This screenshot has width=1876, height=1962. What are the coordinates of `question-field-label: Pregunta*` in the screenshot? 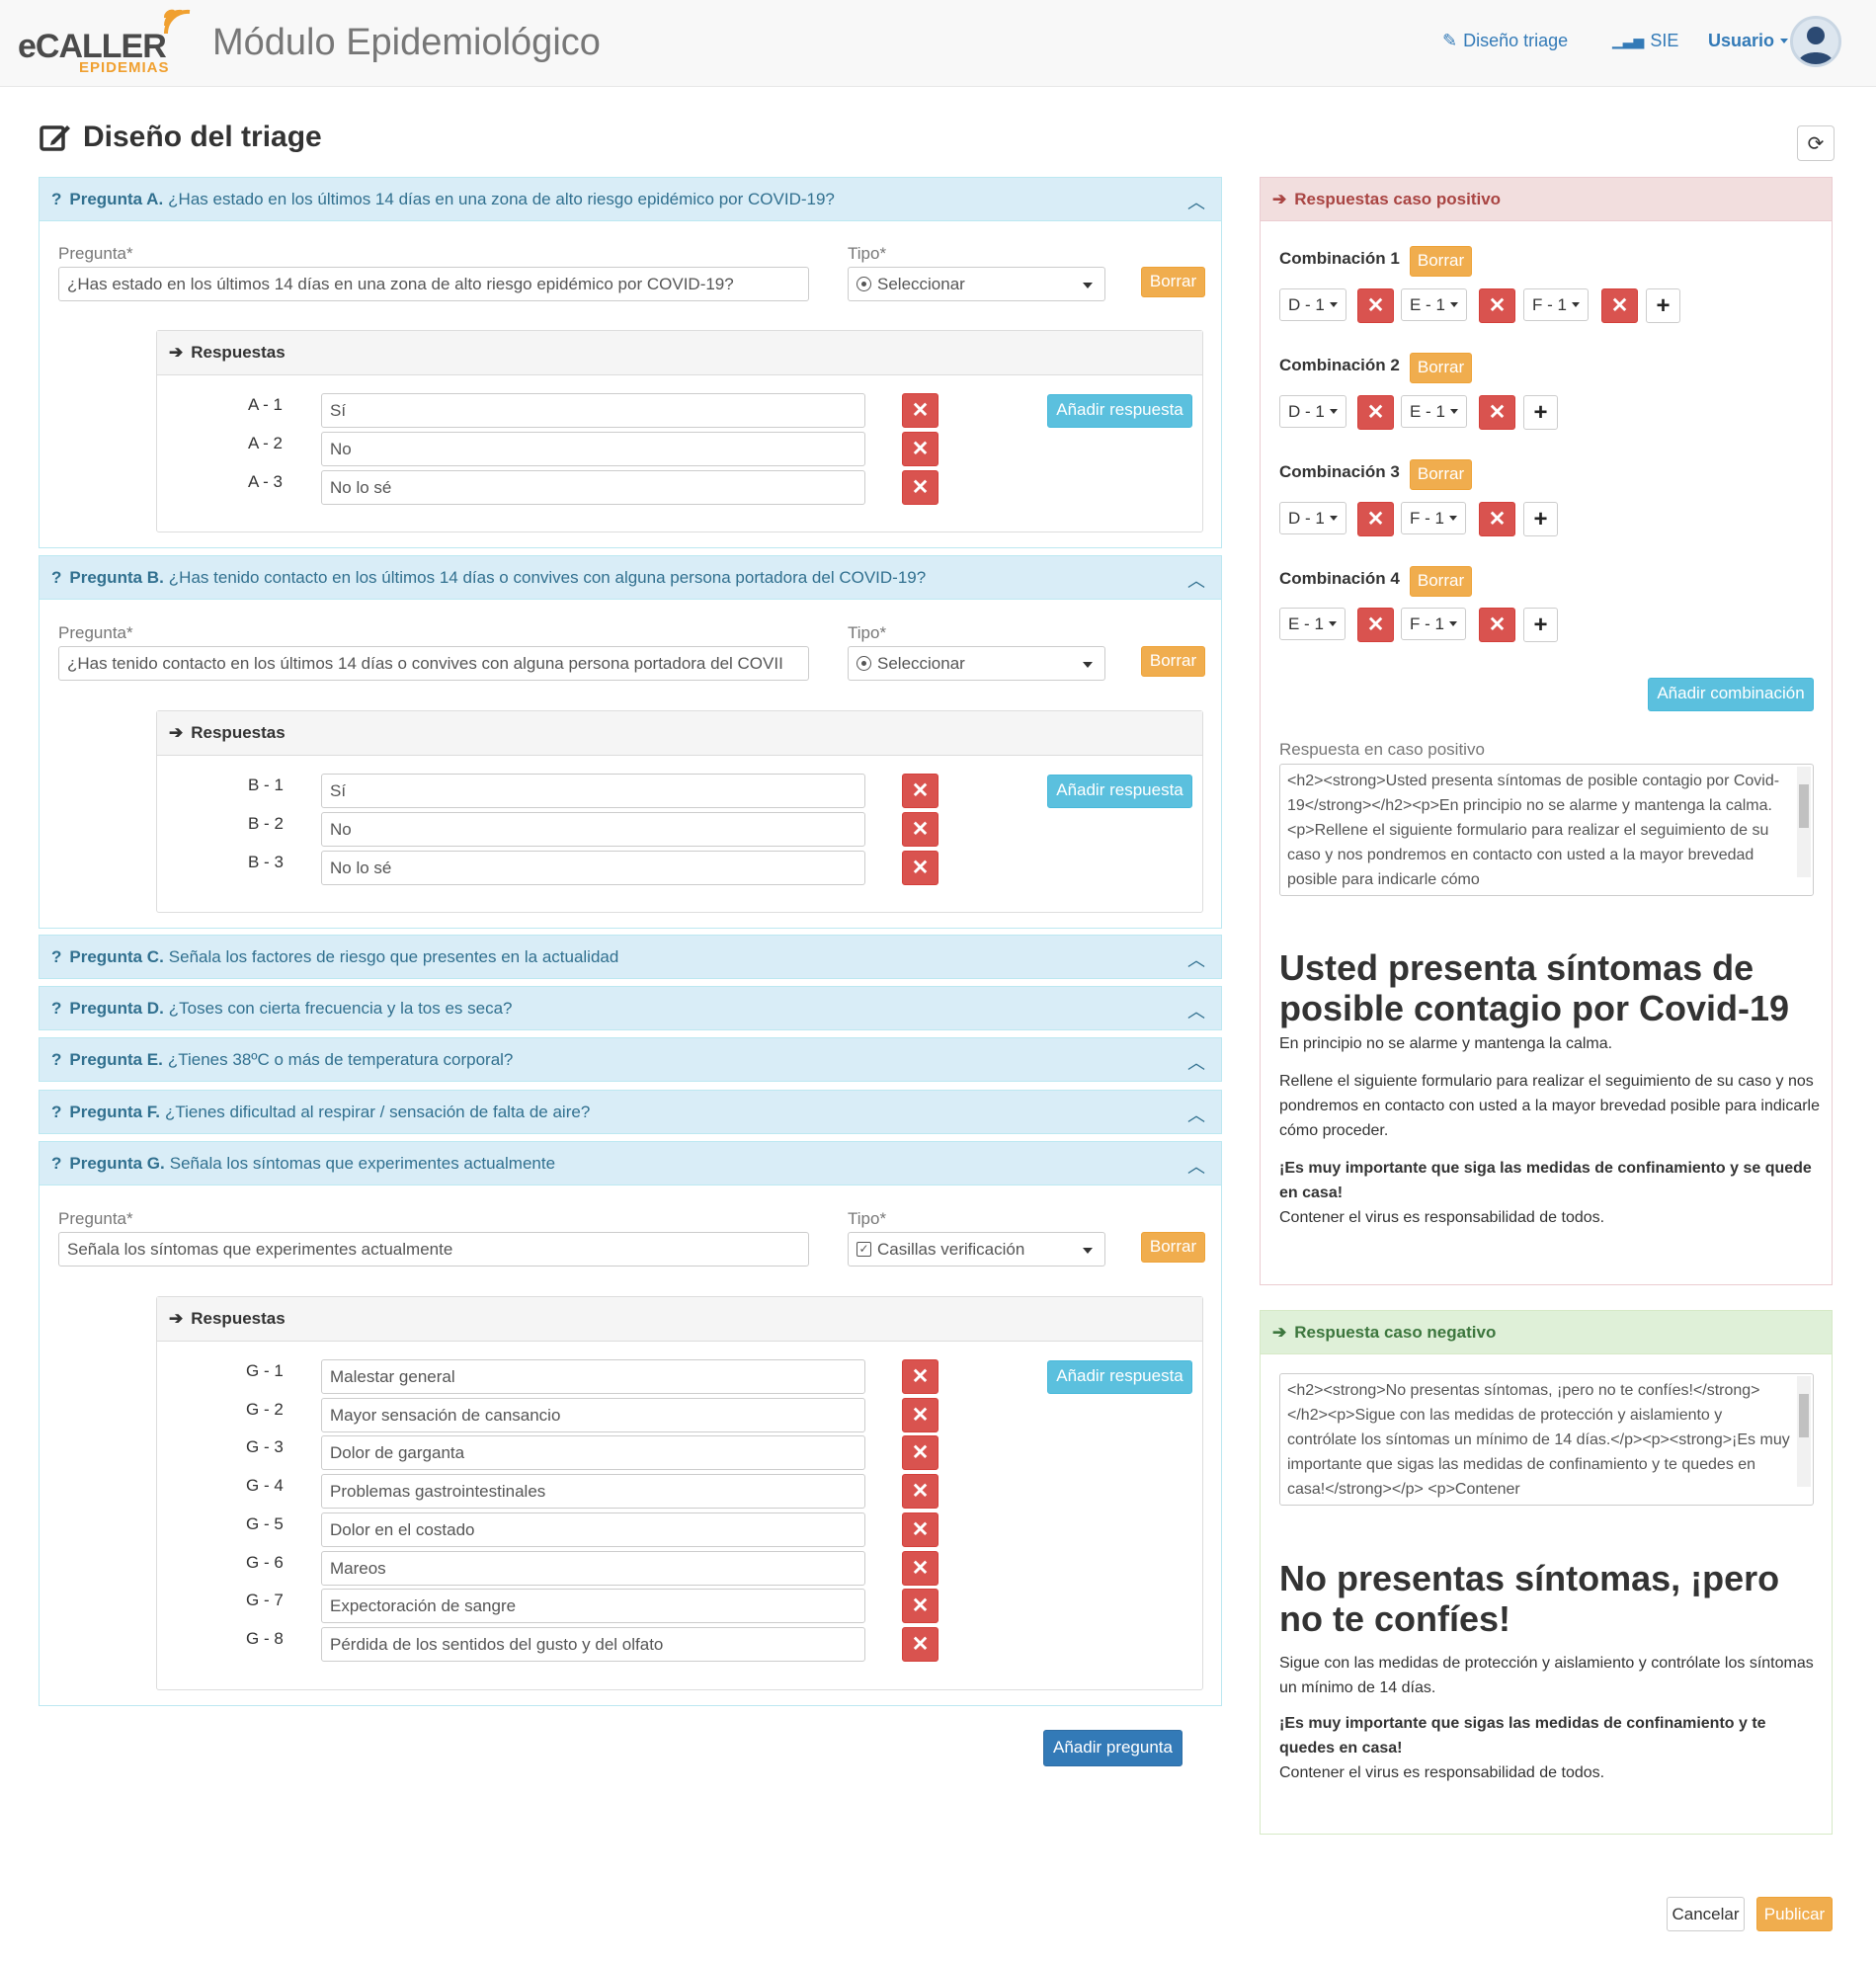 It's located at (95, 1218).